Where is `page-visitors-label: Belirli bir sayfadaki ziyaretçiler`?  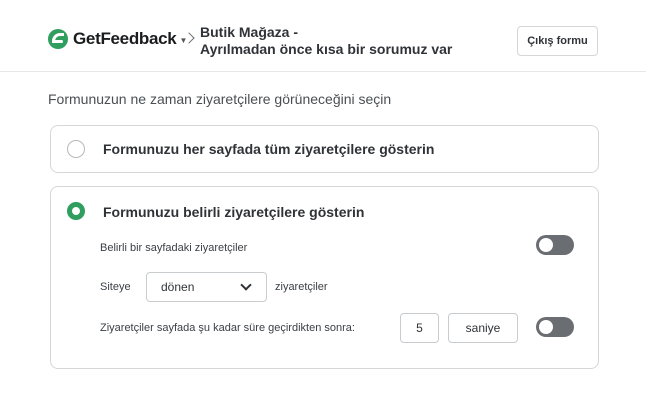 page-visitors-label: Belirli bir sayfadaki ziyaretçiler is located at coordinates (174, 248).